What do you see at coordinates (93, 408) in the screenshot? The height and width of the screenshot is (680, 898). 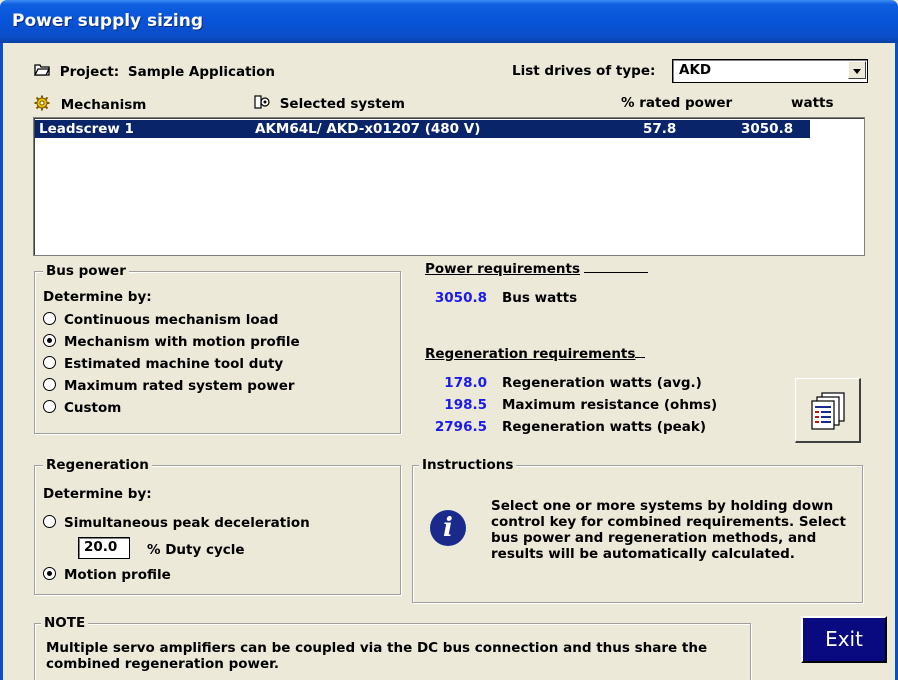 I see `radio-label: Custom` at bounding box center [93, 408].